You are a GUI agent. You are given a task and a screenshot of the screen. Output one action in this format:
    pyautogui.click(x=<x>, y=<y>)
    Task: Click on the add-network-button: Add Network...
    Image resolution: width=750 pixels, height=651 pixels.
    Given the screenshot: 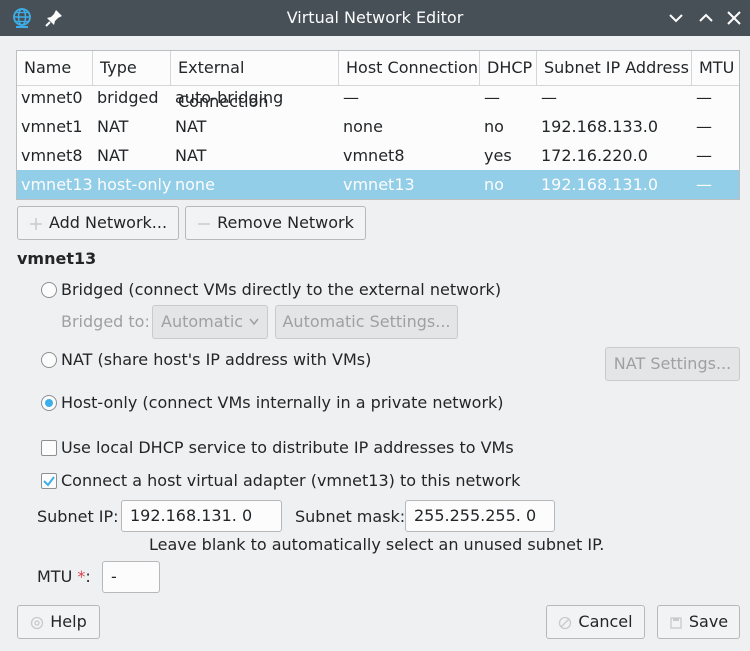 What is the action you would take?
    pyautogui.click(x=98, y=223)
    